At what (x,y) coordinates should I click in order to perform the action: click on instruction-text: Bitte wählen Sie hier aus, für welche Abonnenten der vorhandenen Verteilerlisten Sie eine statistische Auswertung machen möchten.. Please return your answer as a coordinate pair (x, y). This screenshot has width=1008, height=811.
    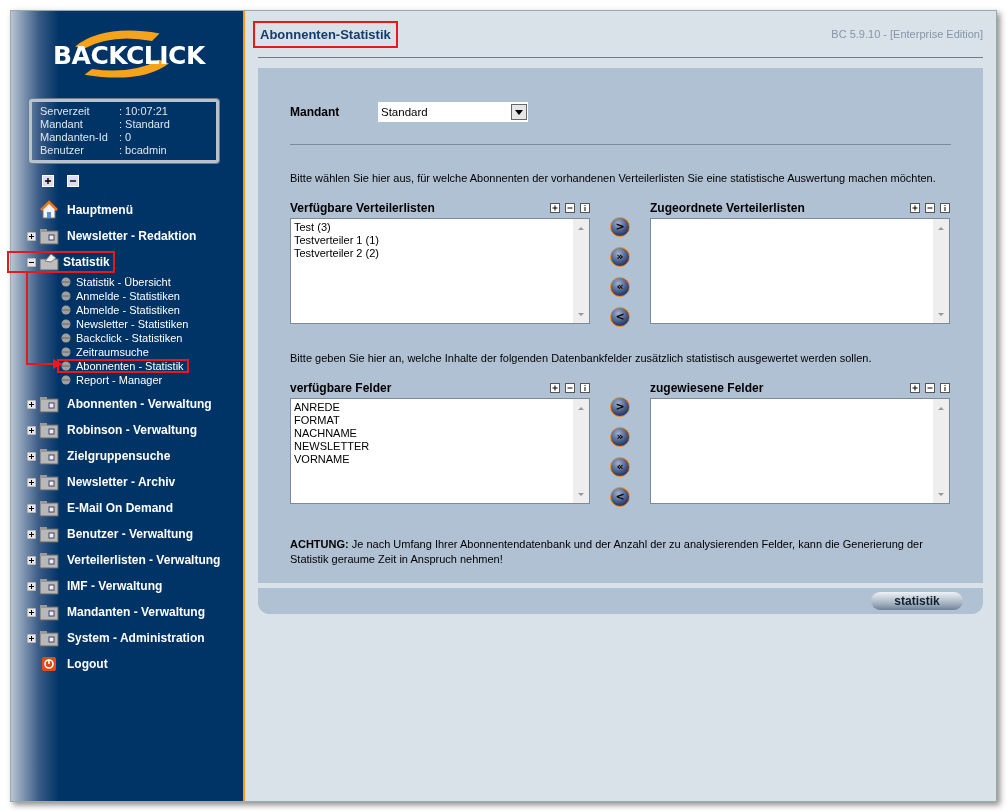
    Looking at the image, I should click on (613, 178).